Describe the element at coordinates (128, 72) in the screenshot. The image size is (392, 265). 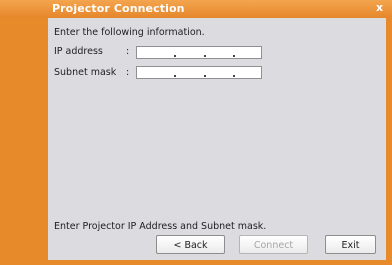
I see `subnet-mask-colon: :` at that location.